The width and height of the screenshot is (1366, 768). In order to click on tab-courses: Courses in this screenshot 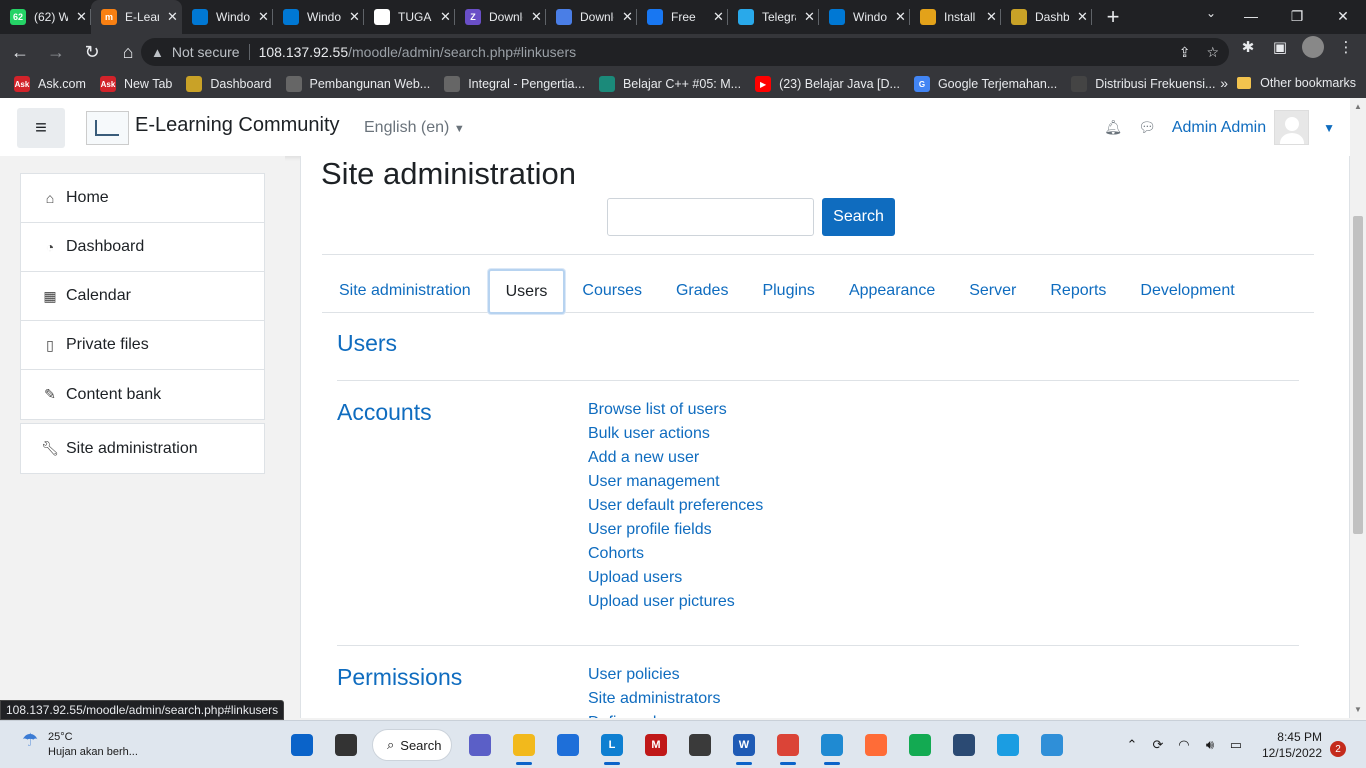, I will do `click(612, 291)`.